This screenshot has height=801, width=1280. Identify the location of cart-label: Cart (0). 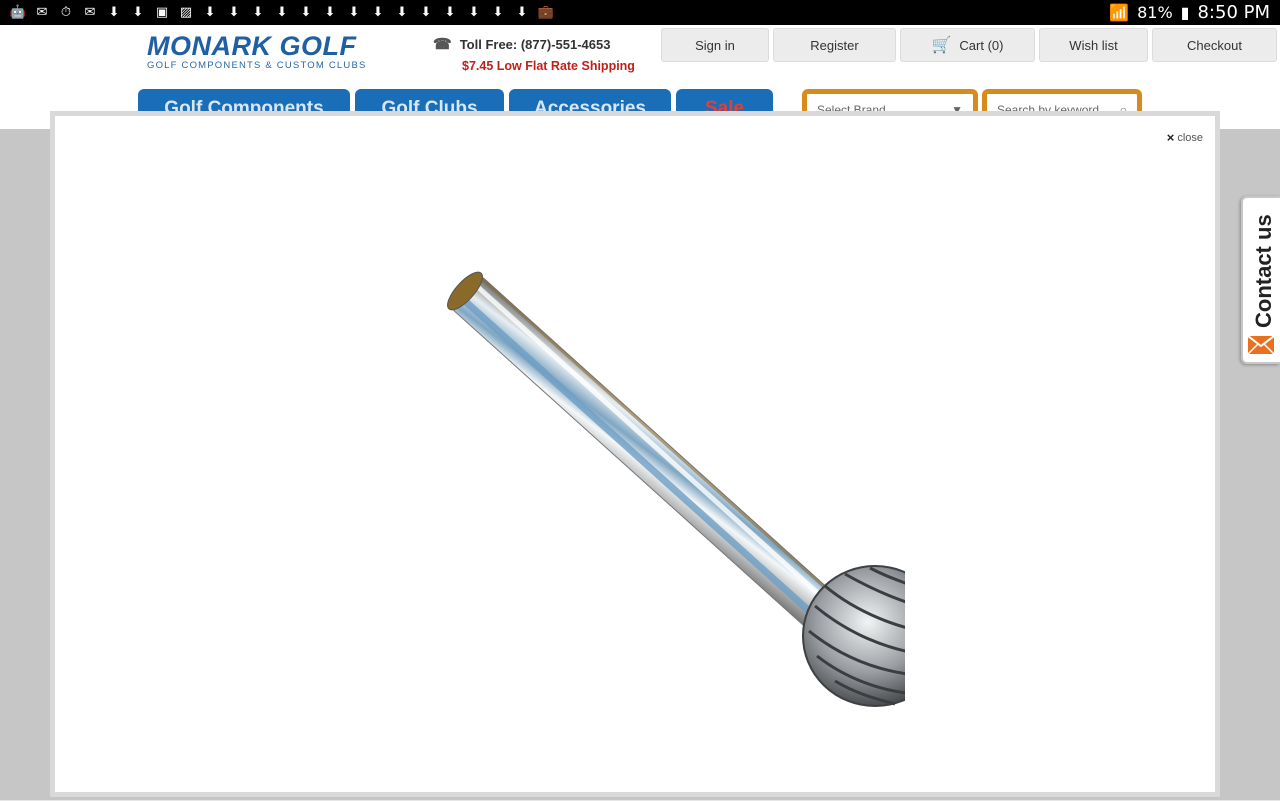
(981, 45).